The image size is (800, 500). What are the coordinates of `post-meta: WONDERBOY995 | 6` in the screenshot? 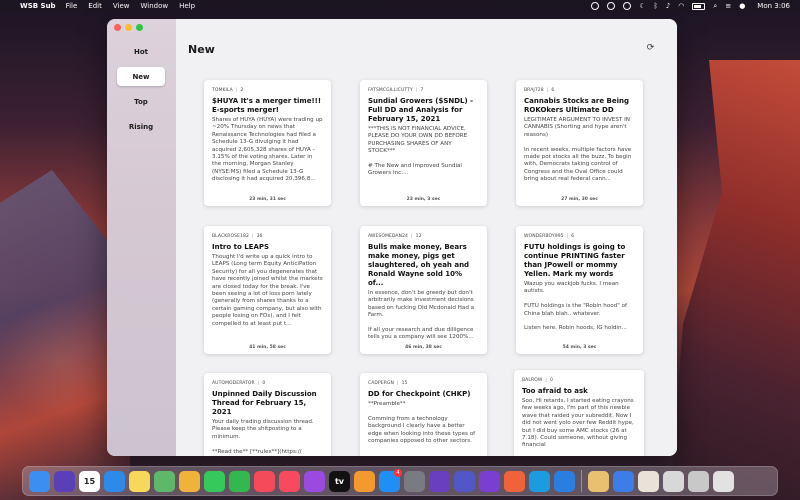 It's located at (549, 236).